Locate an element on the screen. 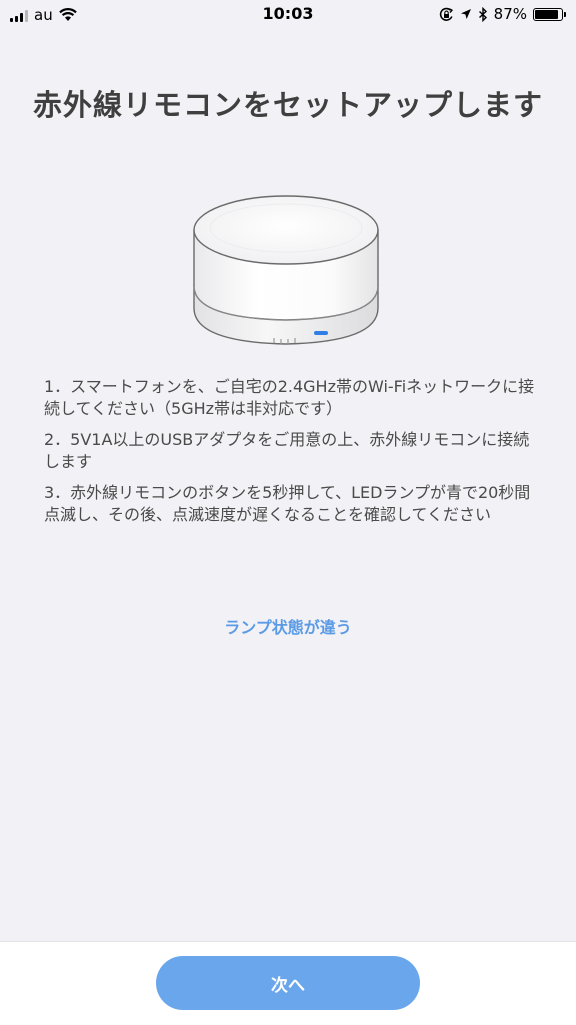 This screenshot has width=576, height=1025. led-indicator is located at coordinates (321, 333).